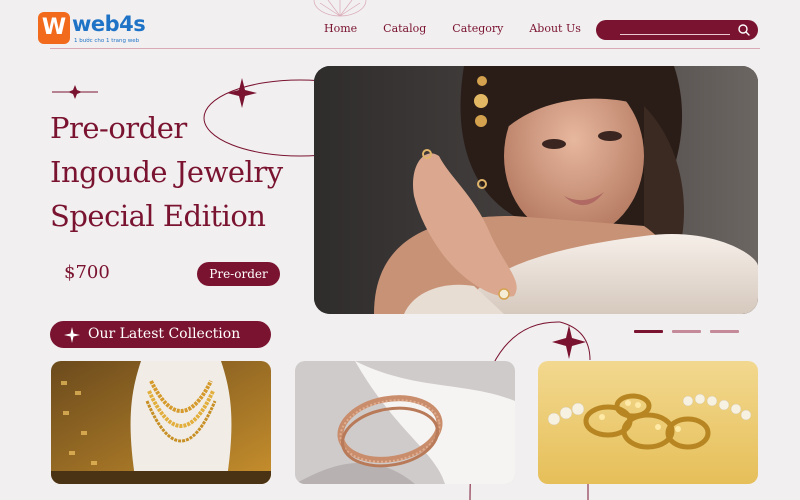 This screenshot has height=500, width=800. I want to click on gold-necklaces-image, so click(161, 422).